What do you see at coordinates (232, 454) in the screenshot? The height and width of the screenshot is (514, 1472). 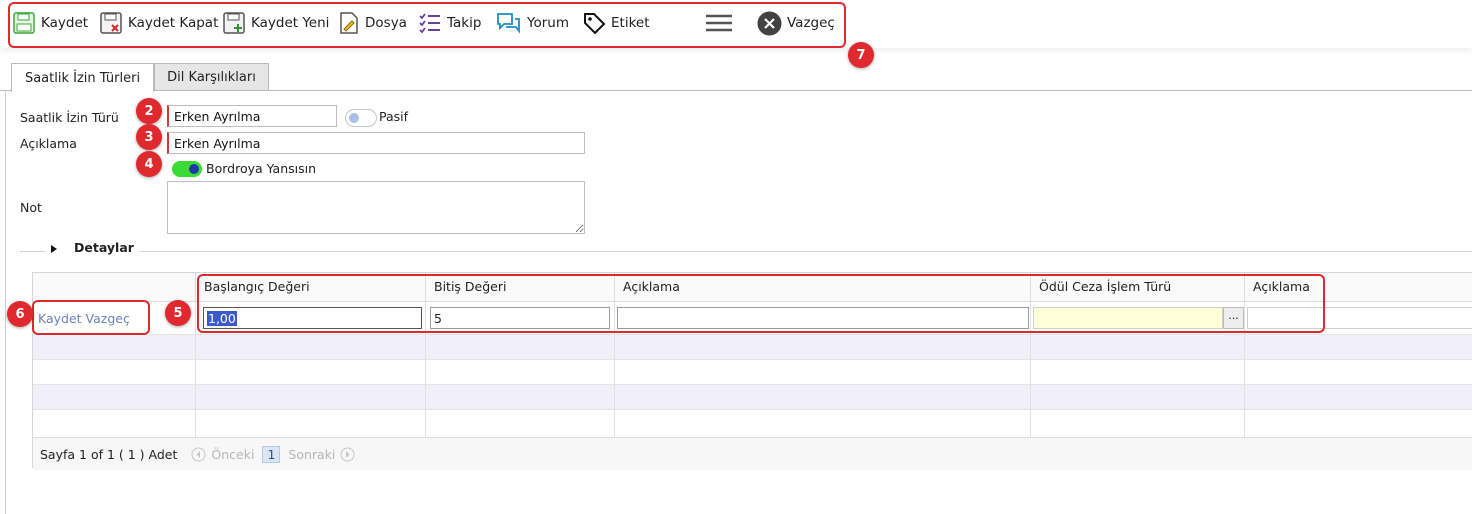 I see `prev-page-link: Önceki` at bounding box center [232, 454].